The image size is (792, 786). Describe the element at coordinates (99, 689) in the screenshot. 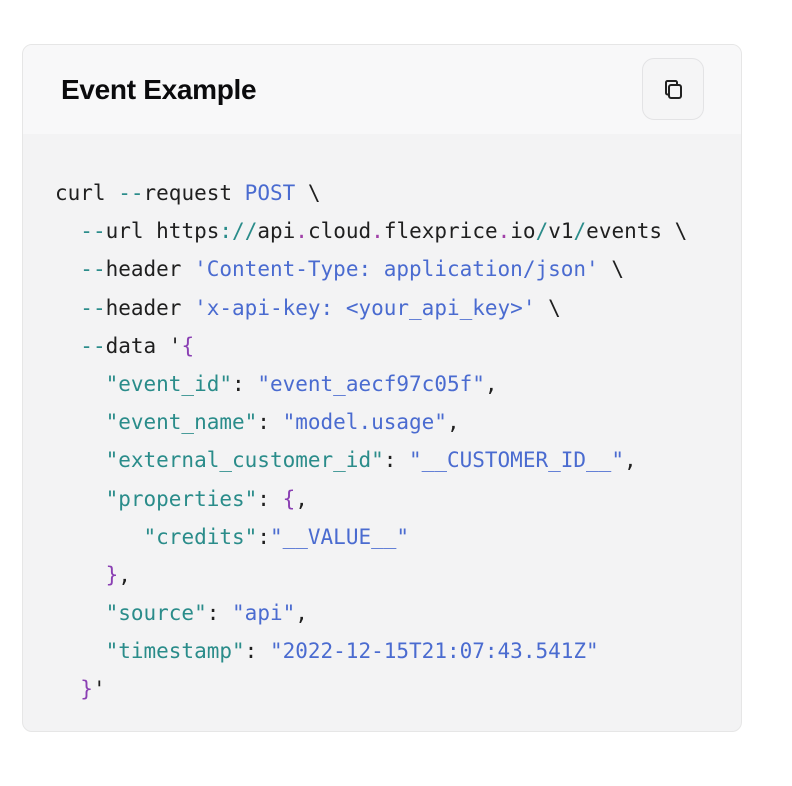

I see `code-token: '` at that location.